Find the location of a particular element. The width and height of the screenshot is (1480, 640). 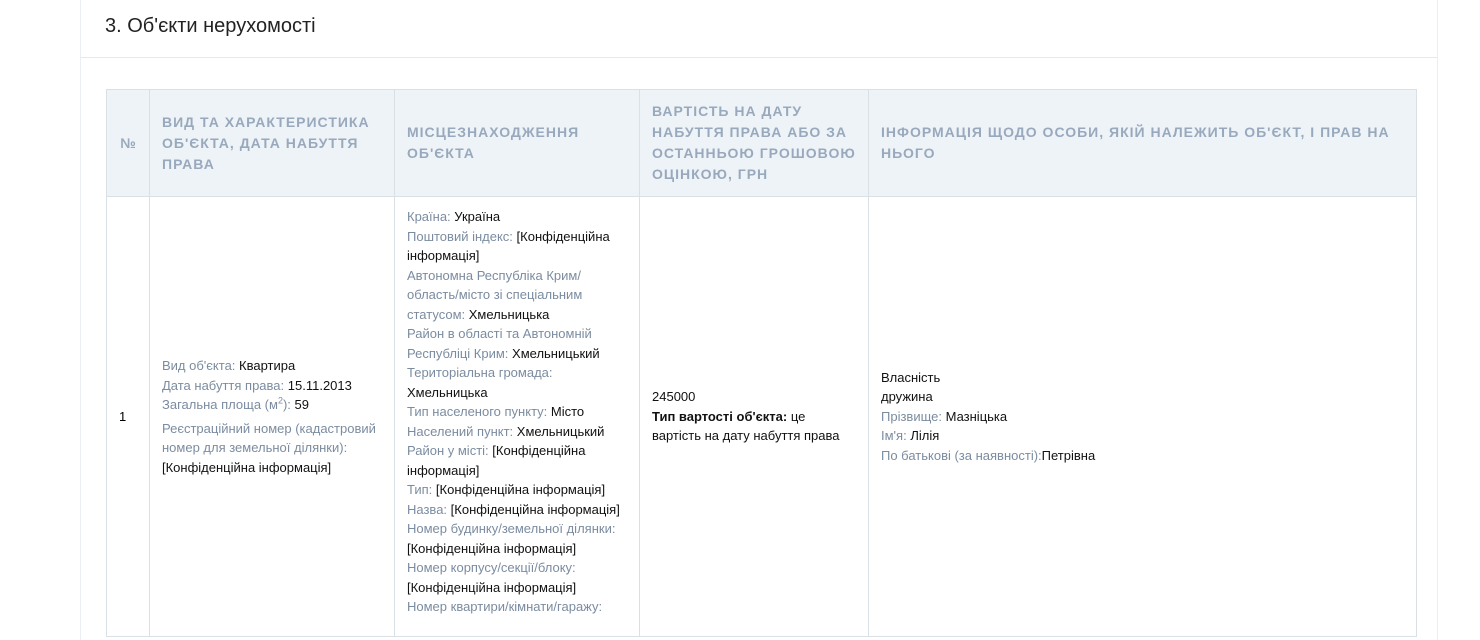

settlement-type-label: Тип населеного пункту: is located at coordinates (477, 411).